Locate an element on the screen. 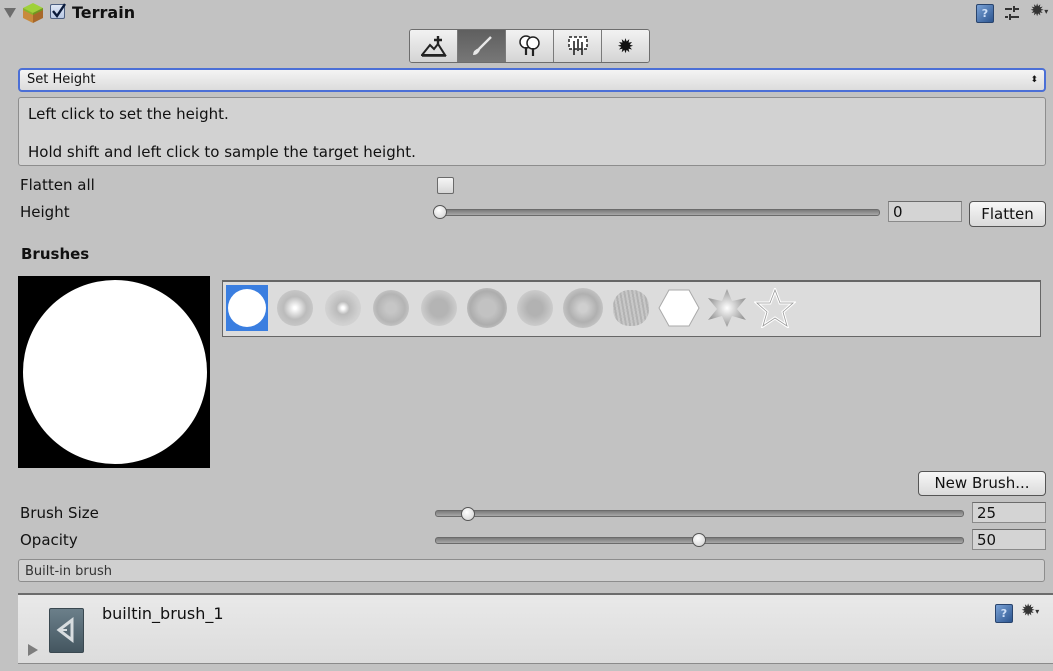  tool-terrain-settings: ✹ is located at coordinates (625, 46).